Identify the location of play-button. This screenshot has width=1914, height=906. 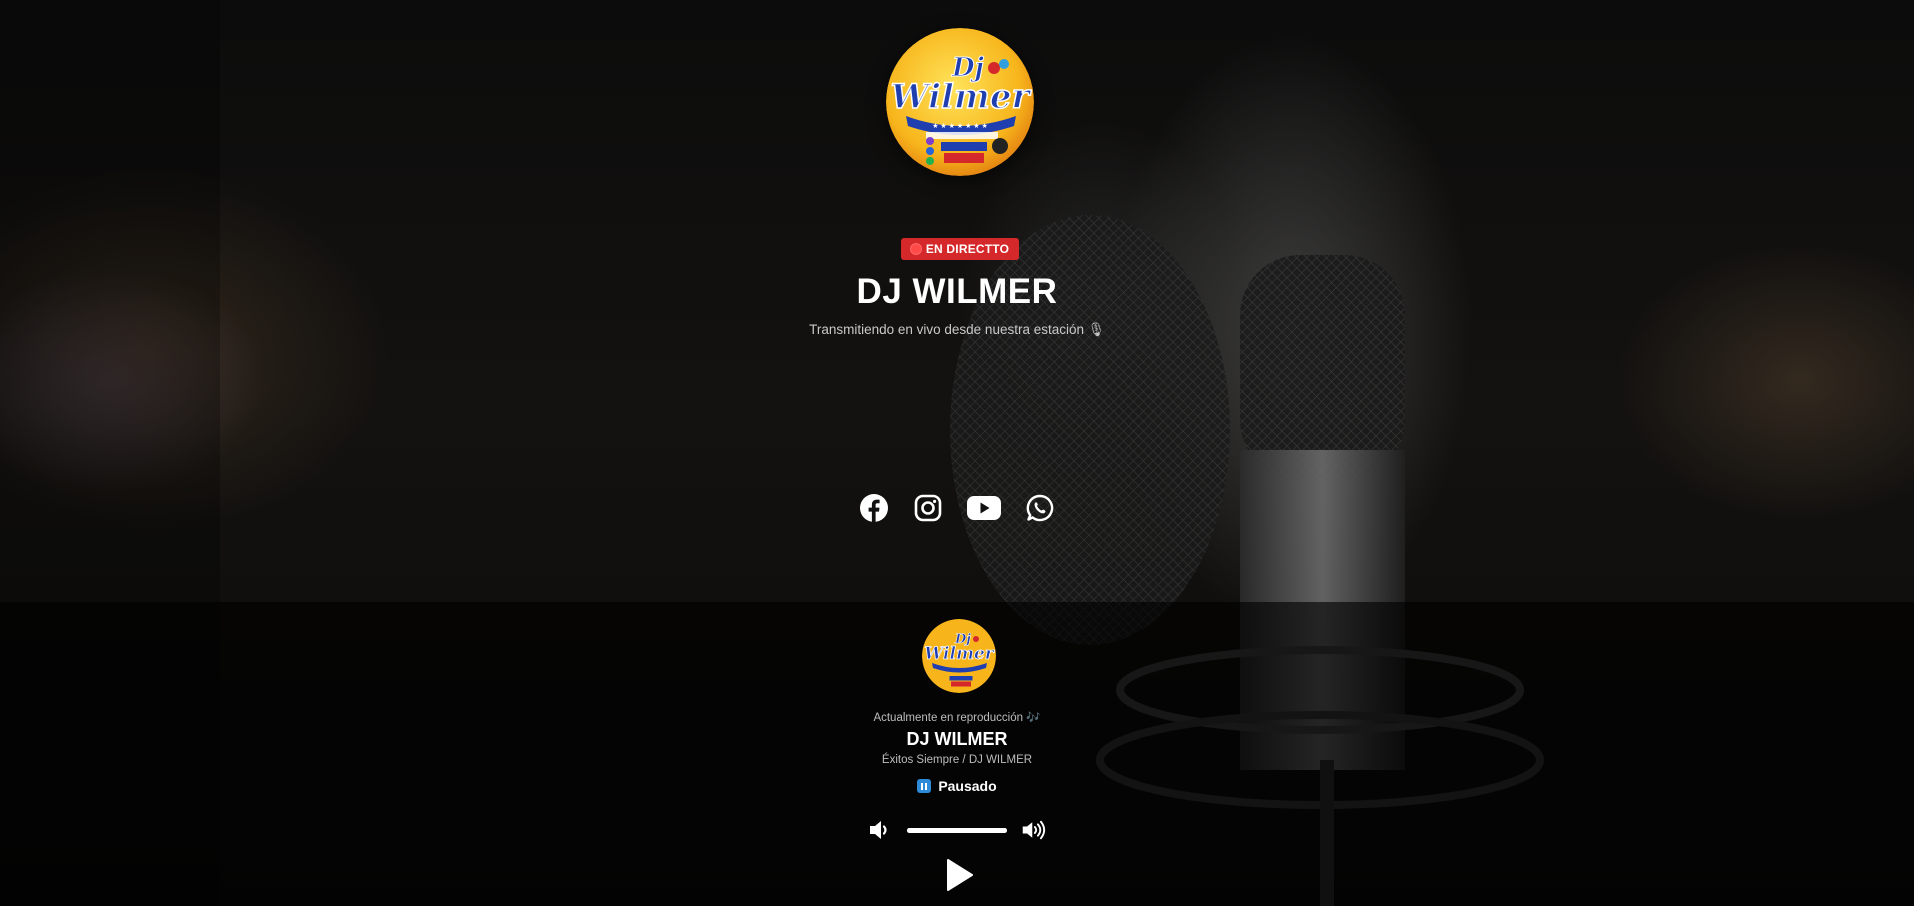
(959, 875).